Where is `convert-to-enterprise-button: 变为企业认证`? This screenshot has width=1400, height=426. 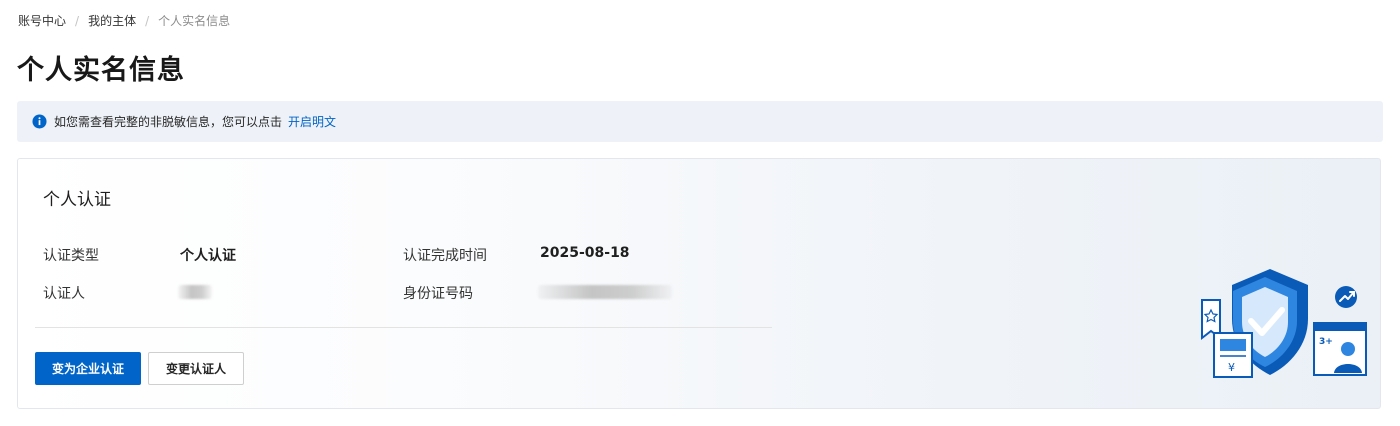
convert-to-enterprise-button: 变为企业认证 is located at coordinates (88, 368).